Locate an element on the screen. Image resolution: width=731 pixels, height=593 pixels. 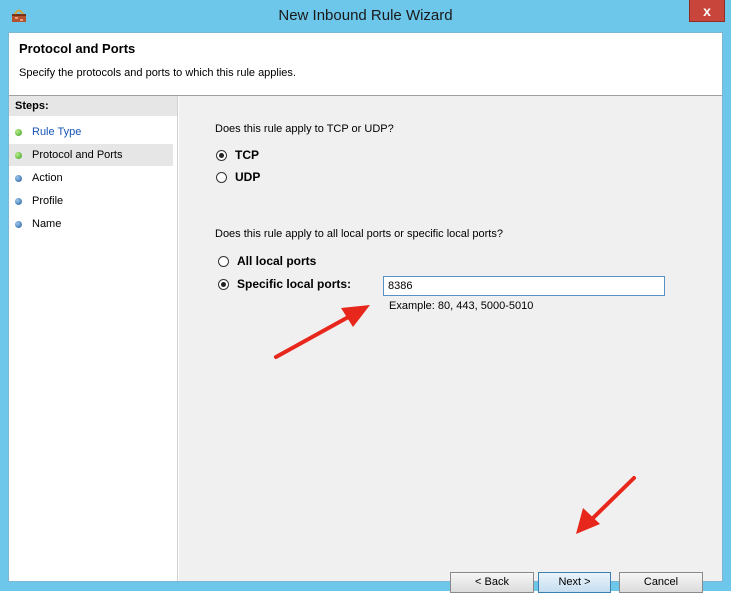
ports-example-hint: Example: 80, 443, 5000-5010 is located at coordinates (461, 306).